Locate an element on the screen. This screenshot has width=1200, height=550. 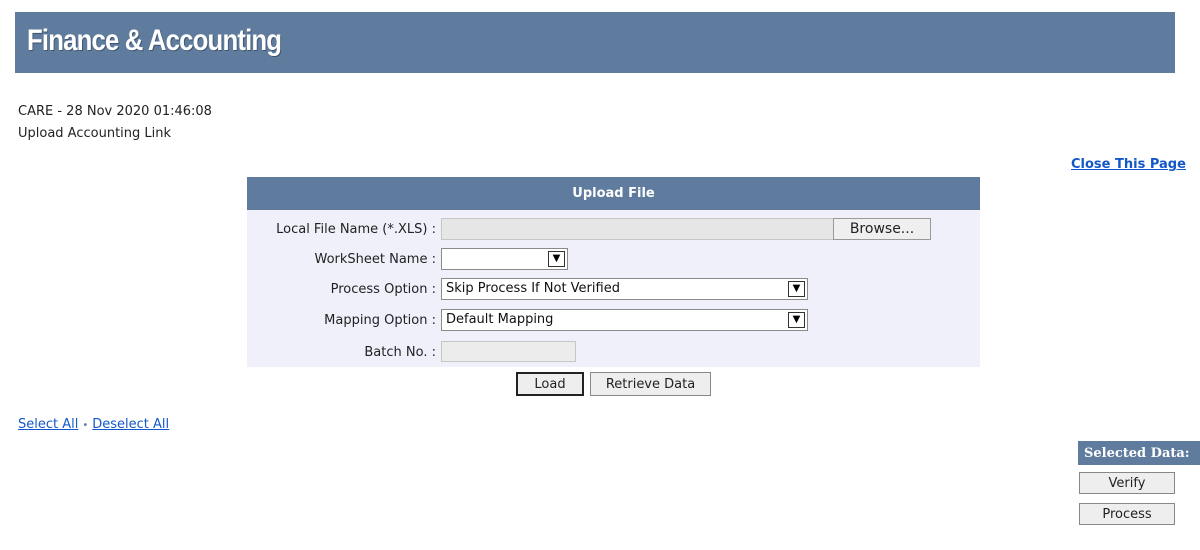
mapping-option-select: Default Mapping ▼ is located at coordinates (624, 320).